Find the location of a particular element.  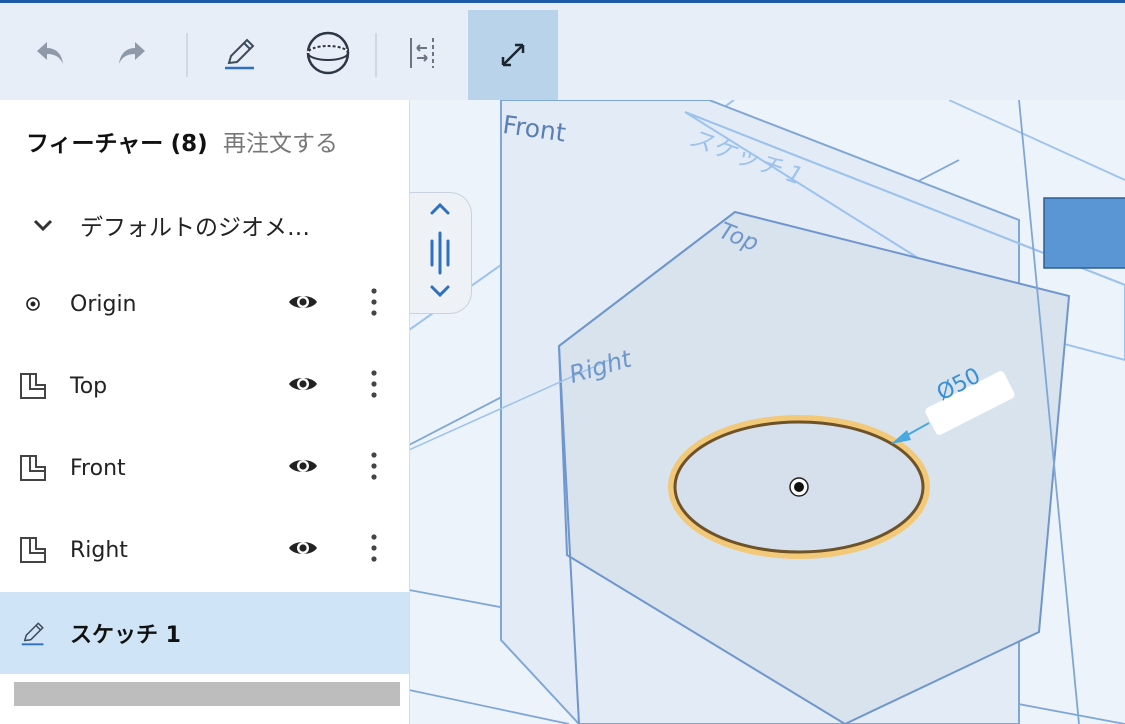

feature-item-label: スケッチ 1 is located at coordinates (125, 635).